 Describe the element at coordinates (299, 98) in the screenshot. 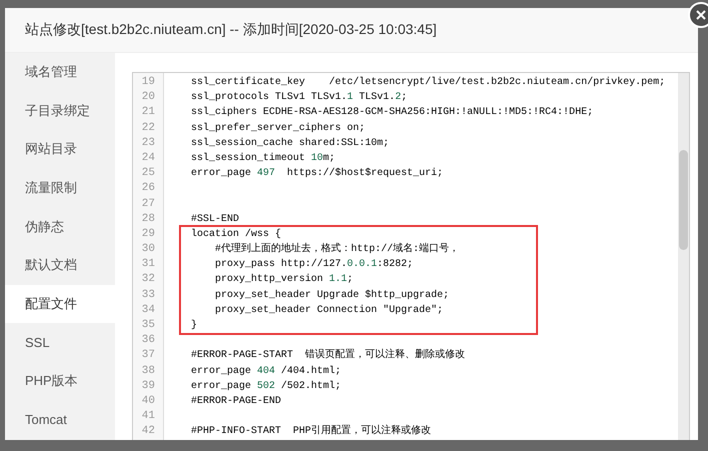

I see `code-line: ssl_protocols TLSv1 TLSv1.1 TLSv1.2;` at that location.